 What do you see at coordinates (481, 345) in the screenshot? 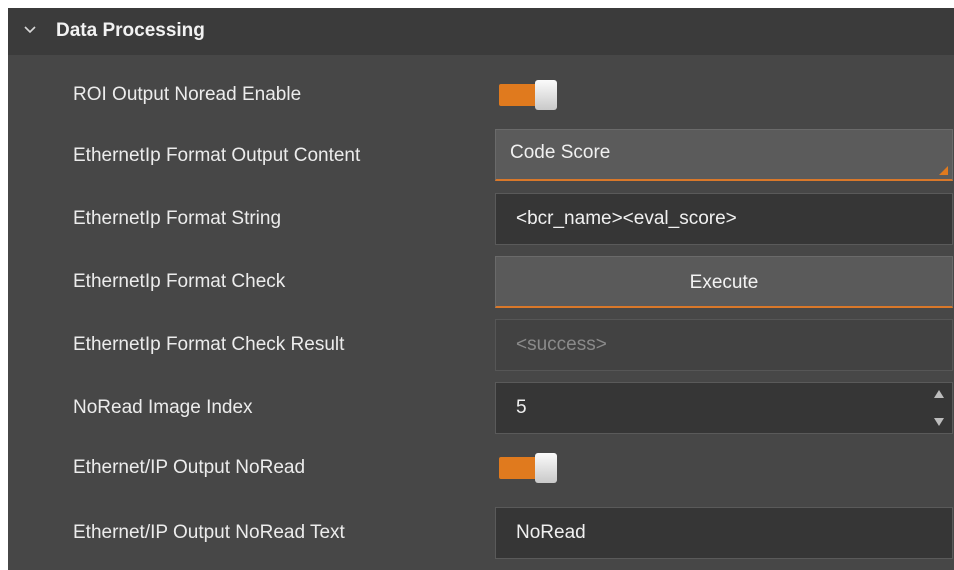
I see `row-ethernetip-format-check-result: EthernetIp Format Check Result <success>` at bounding box center [481, 345].